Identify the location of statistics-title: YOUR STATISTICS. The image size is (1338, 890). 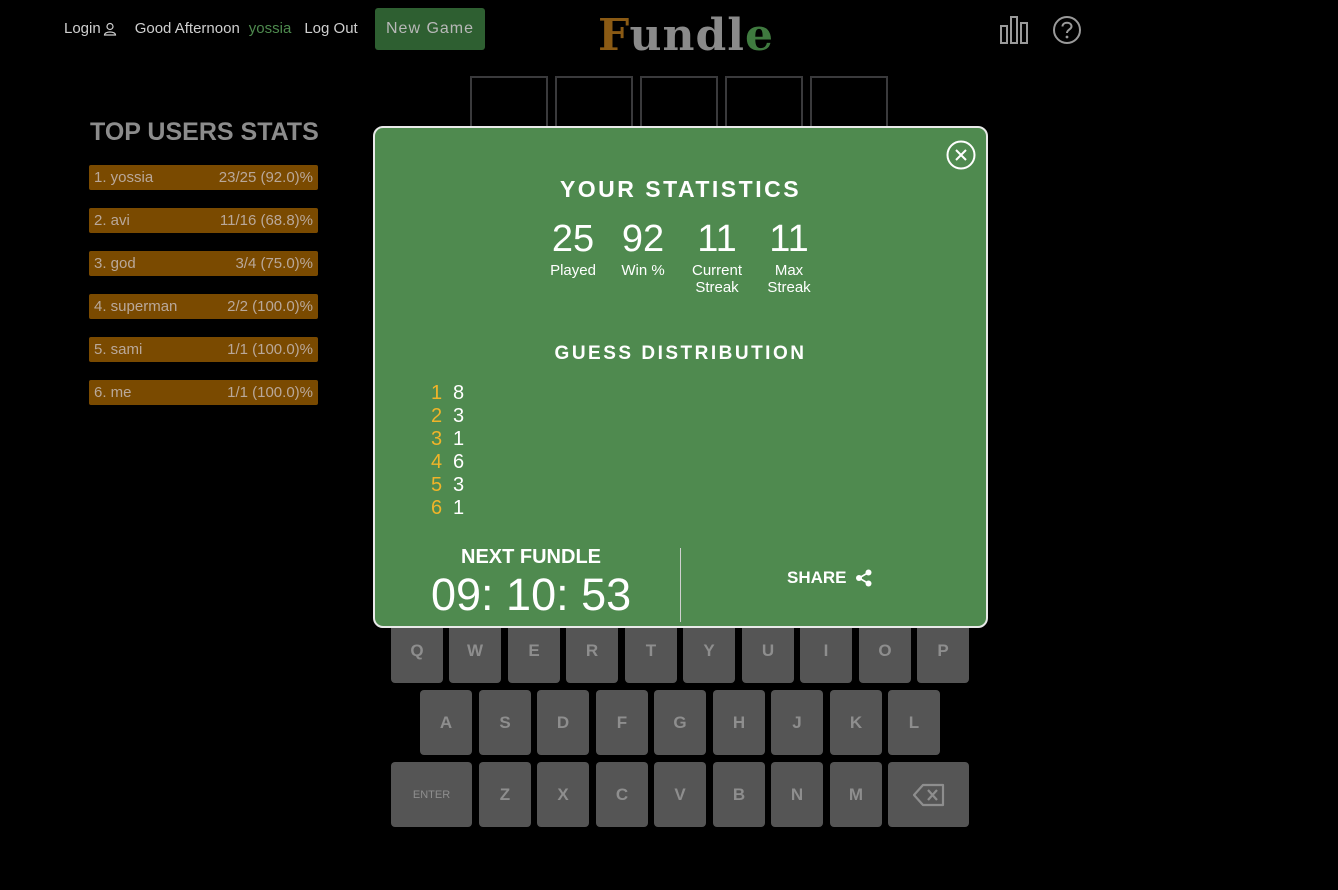
(680, 189).